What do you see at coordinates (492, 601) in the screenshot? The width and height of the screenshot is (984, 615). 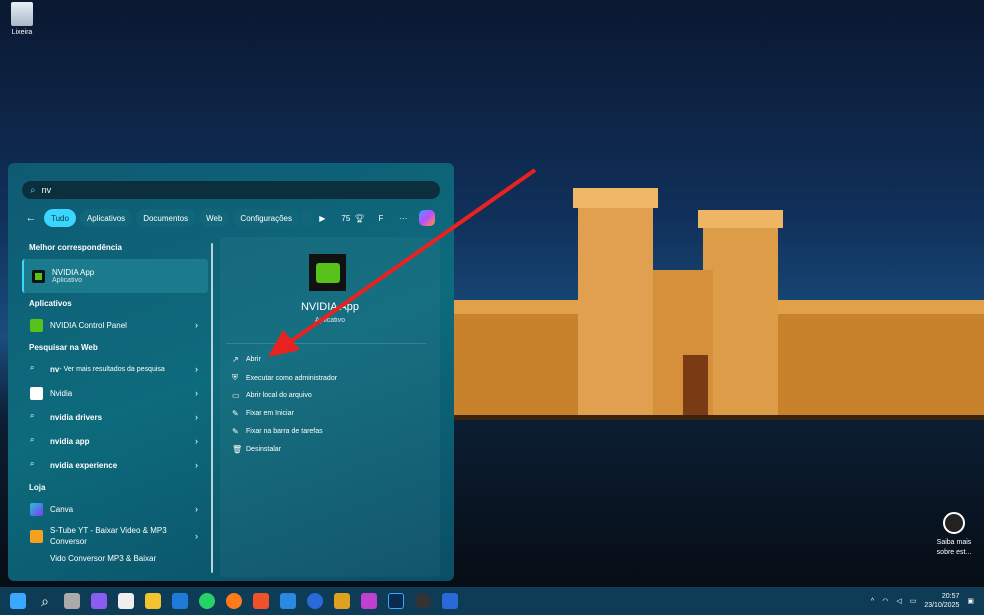 I see `taskbar: ⌕ ^ ◠ ◁ ▭ 20:57 23/10/2025 ▣` at bounding box center [492, 601].